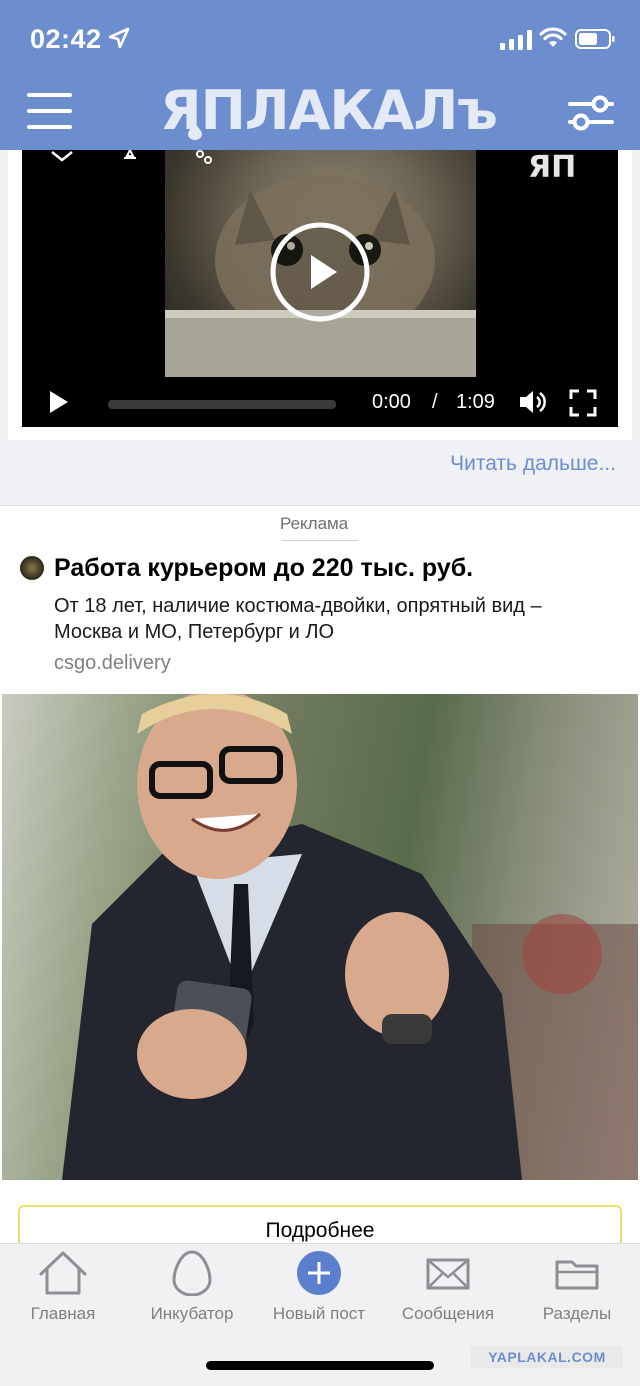  I want to click on app-header: 02:42 ЯПЛАКАЛъ, so click(320, 75).